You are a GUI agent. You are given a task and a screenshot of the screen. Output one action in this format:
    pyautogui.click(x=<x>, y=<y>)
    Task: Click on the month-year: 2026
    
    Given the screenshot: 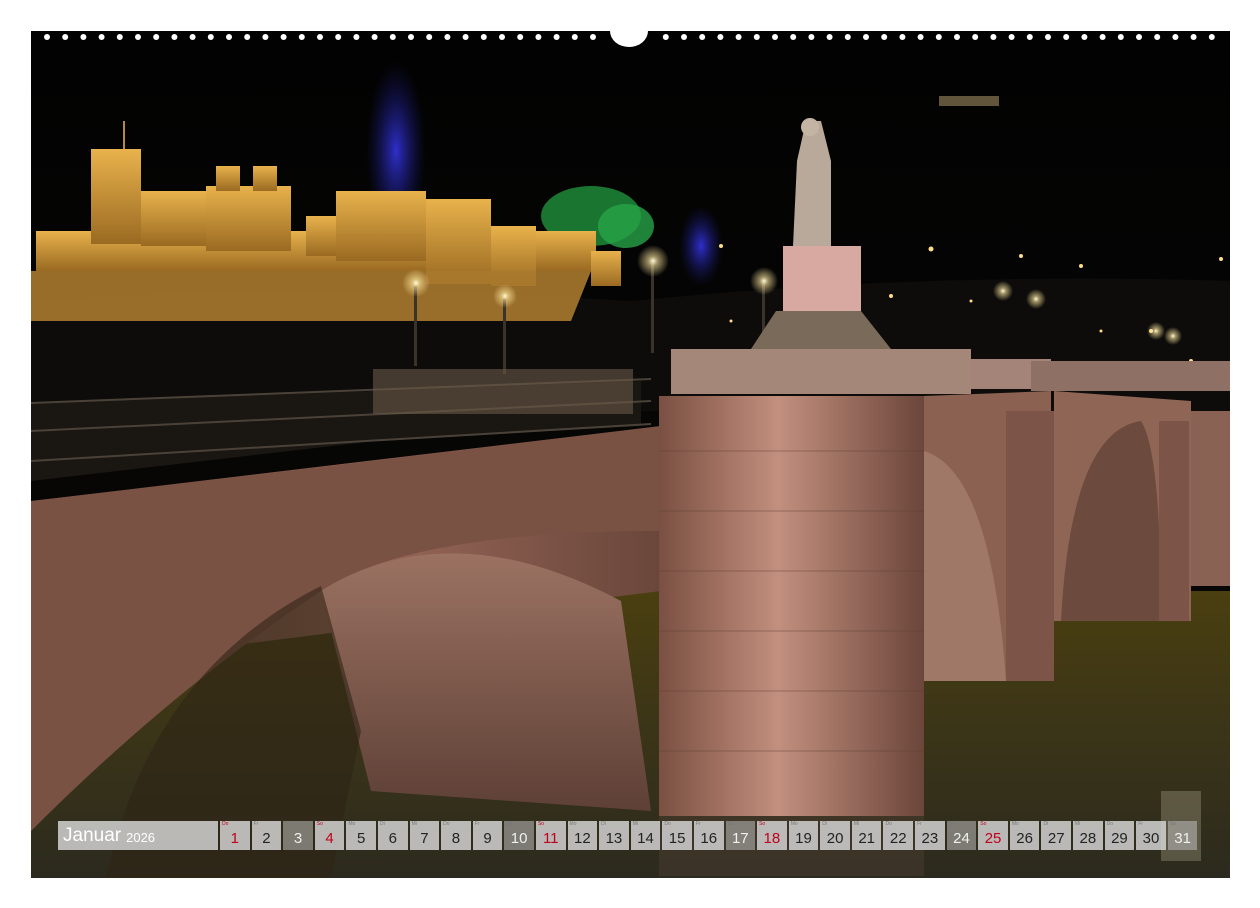 What is the action you would take?
    pyautogui.click(x=141, y=837)
    